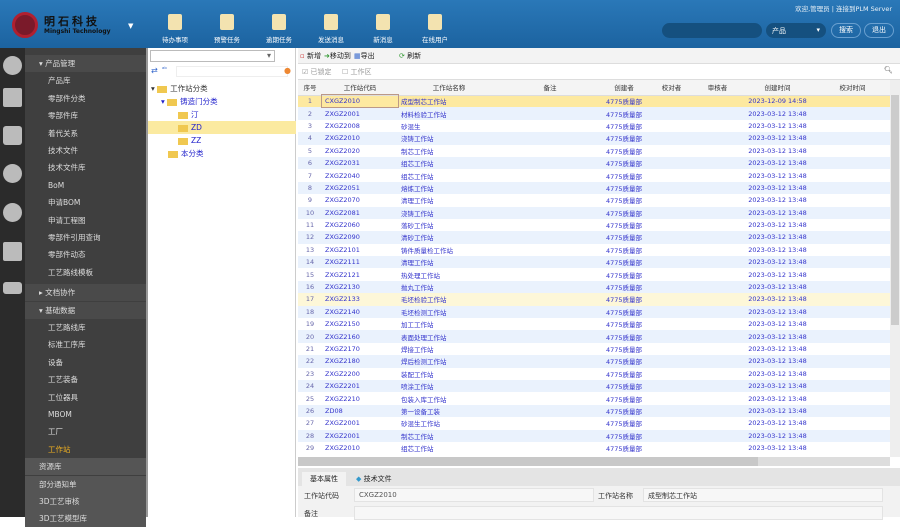 Image resolution: width=900 pixels, height=527 pixels. I want to click on menu-item: 零部件分类, so click(85, 98).